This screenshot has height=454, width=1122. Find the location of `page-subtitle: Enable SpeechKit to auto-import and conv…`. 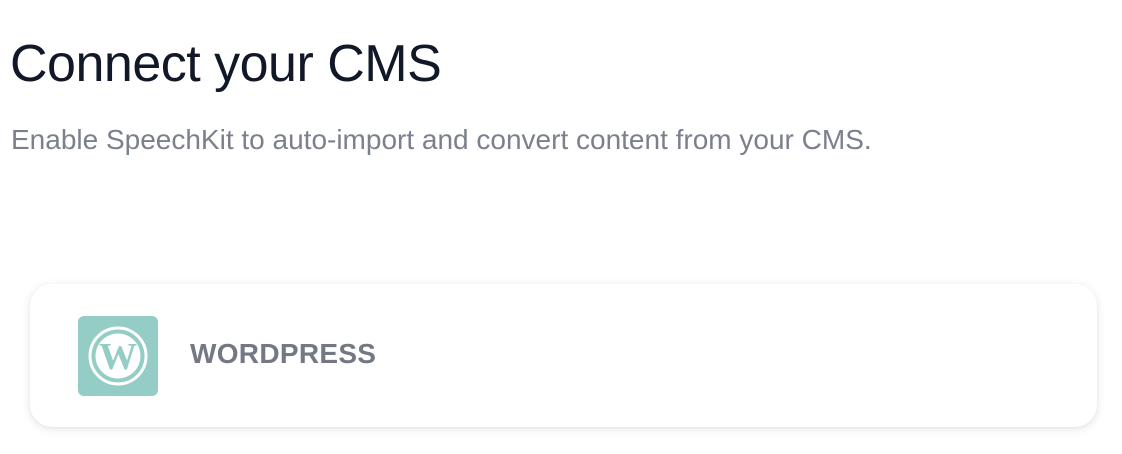

page-subtitle: Enable SpeechKit to auto-import and conv… is located at coordinates (441, 139).